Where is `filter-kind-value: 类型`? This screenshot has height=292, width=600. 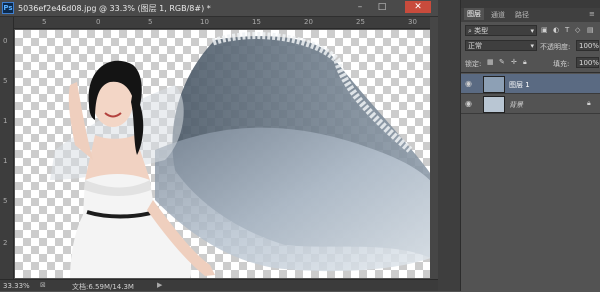 filter-kind-value: 类型 is located at coordinates (481, 31).